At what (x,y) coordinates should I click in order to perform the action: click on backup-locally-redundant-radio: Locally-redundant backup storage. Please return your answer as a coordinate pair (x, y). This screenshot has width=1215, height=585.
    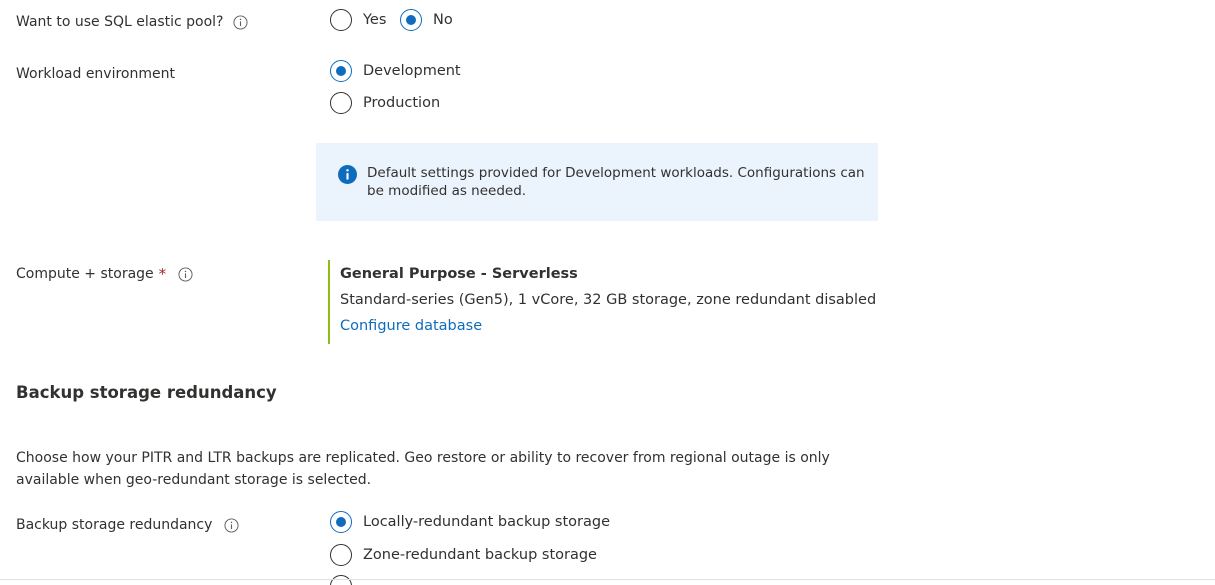
    Looking at the image, I should click on (470, 522).